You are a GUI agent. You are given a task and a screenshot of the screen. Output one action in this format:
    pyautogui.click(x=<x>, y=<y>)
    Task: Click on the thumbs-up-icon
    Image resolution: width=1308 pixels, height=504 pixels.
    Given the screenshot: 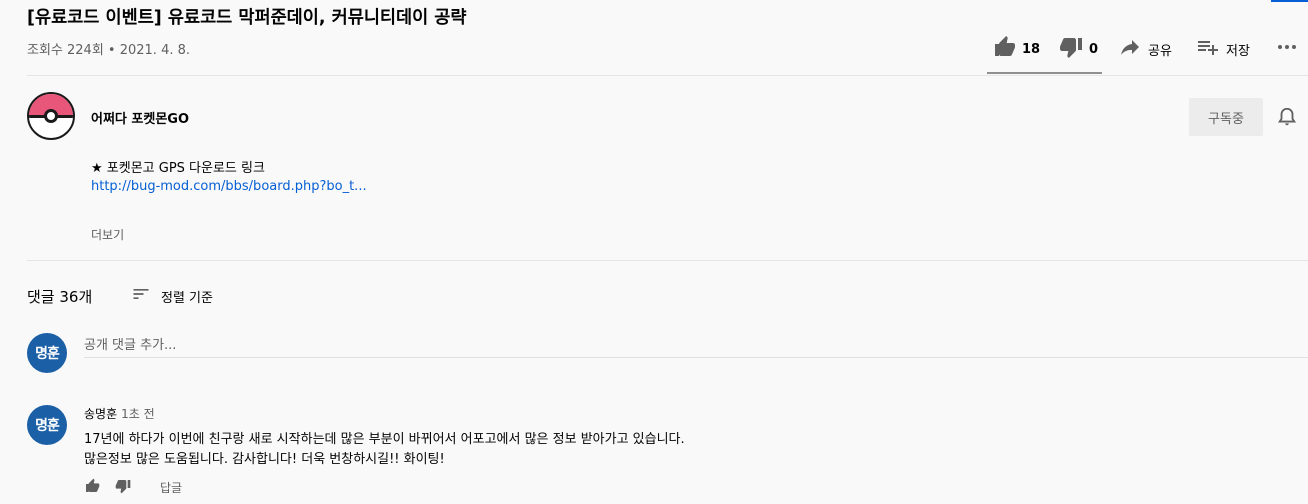 What is the action you would take?
    pyautogui.click(x=1004, y=49)
    